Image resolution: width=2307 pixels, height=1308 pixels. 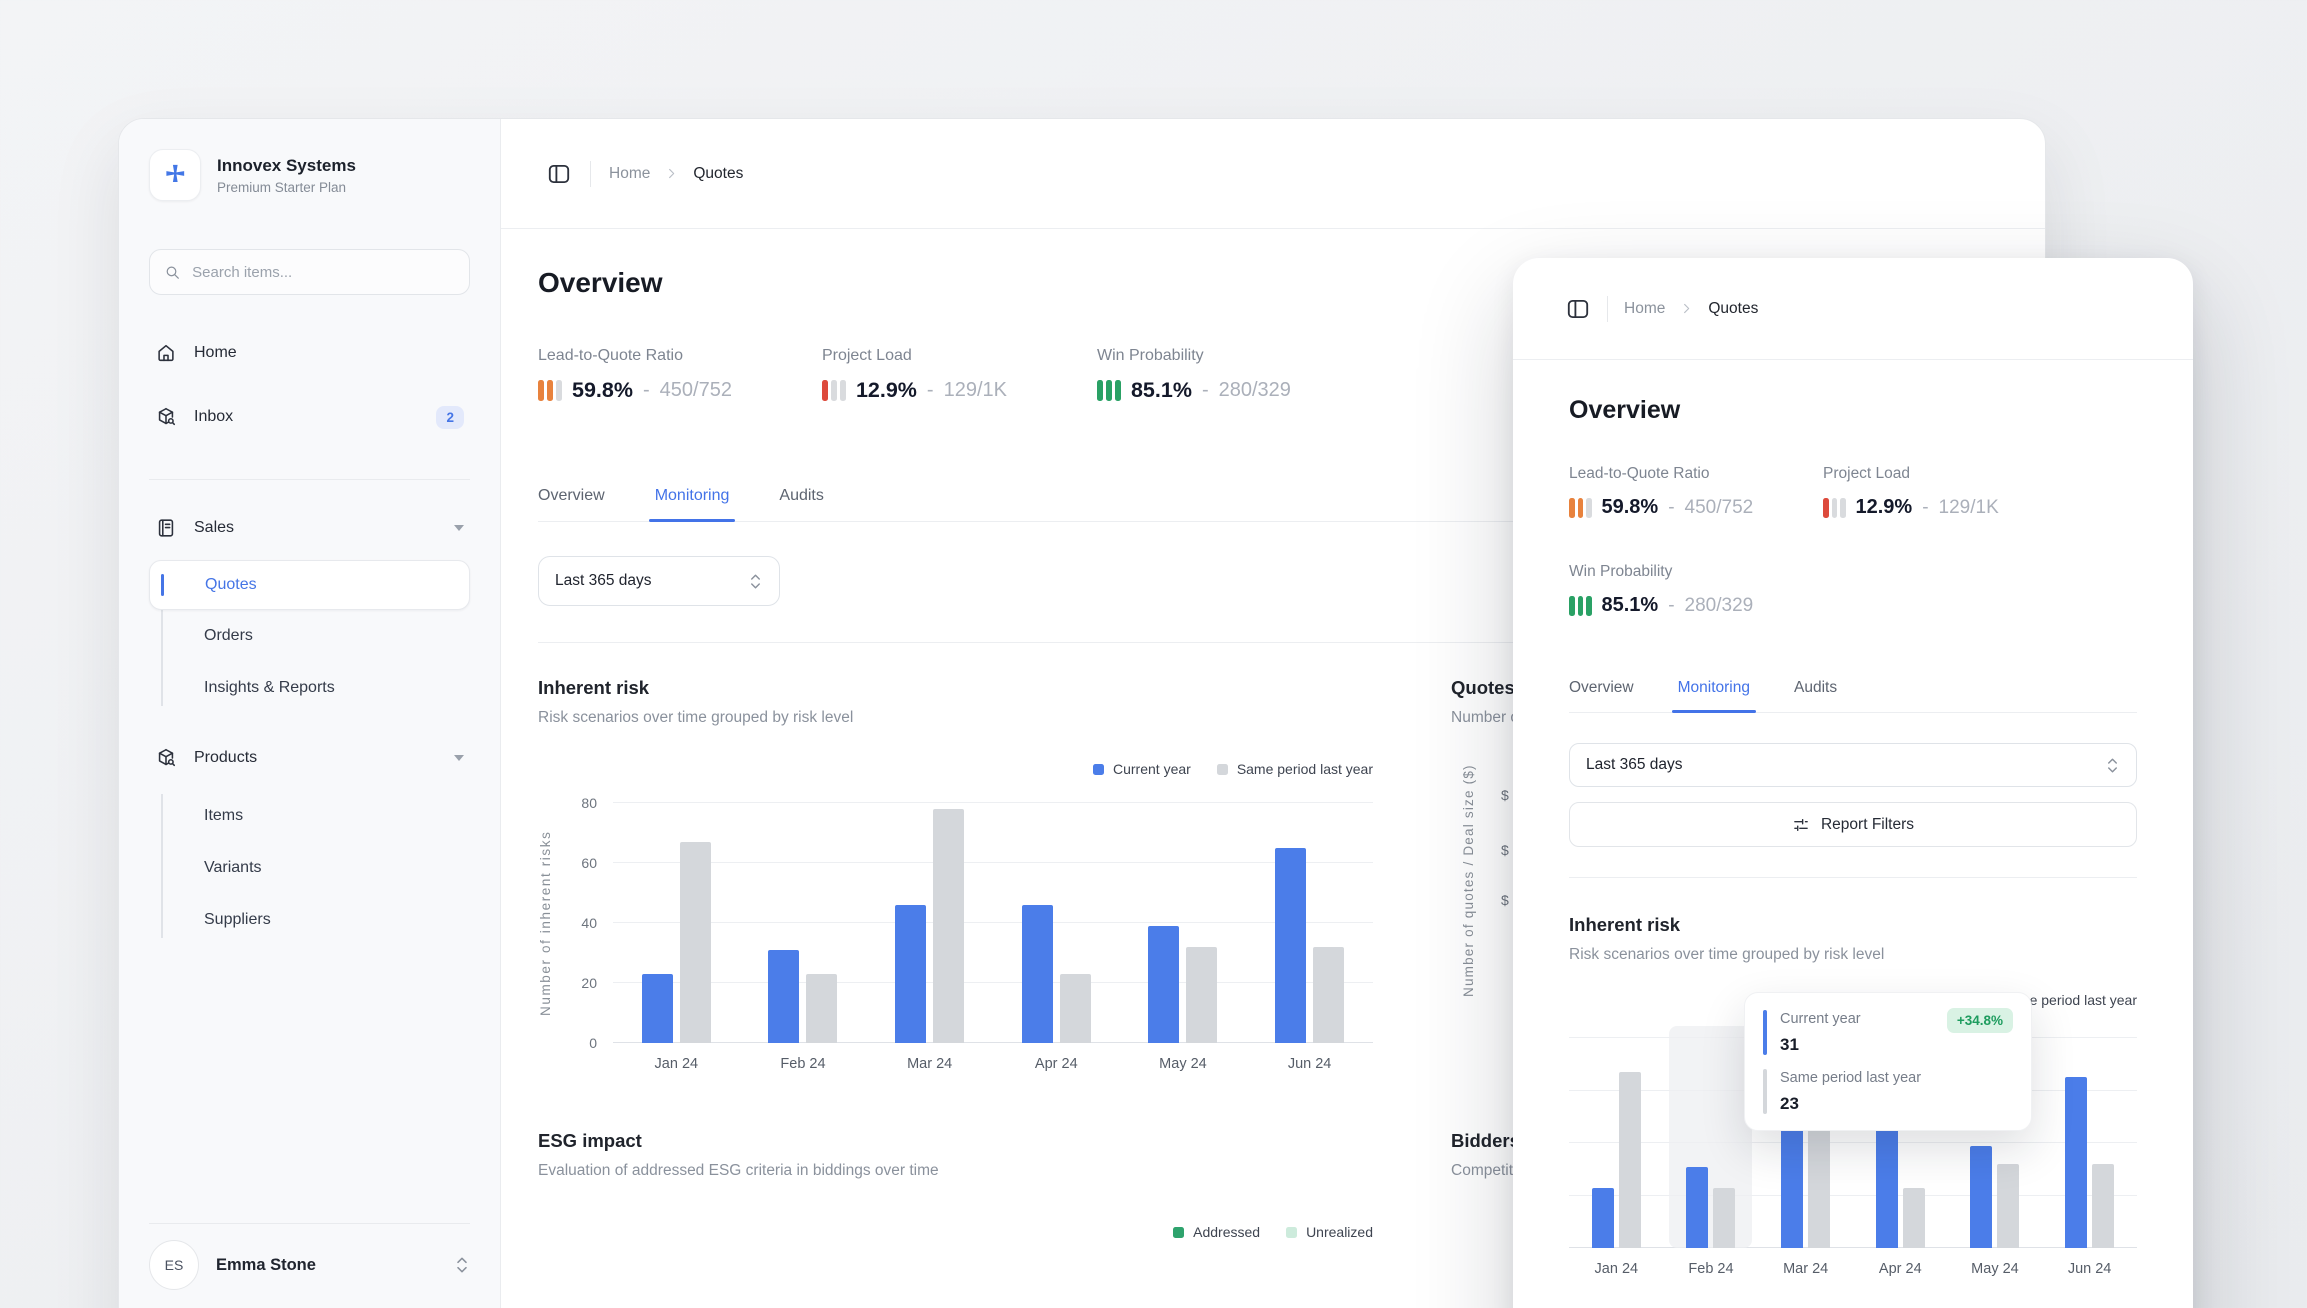 What do you see at coordinates (593, 1043) in the screenshot?
I see `y-axis-tick: 0` at bounding box center [593, 1043].